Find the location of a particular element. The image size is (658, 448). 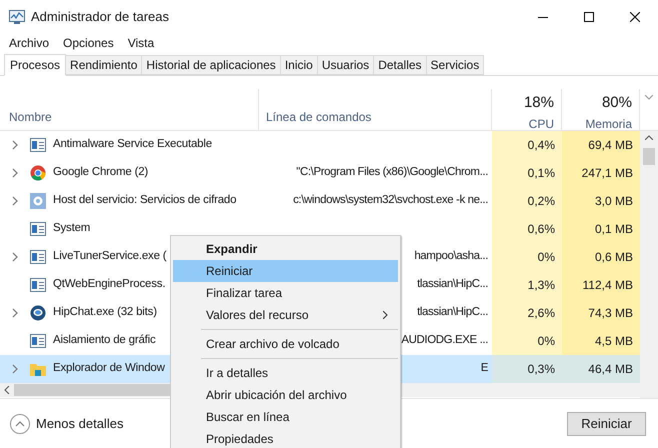

cpu-value: 1,3% is located at coordinates (541, 285).